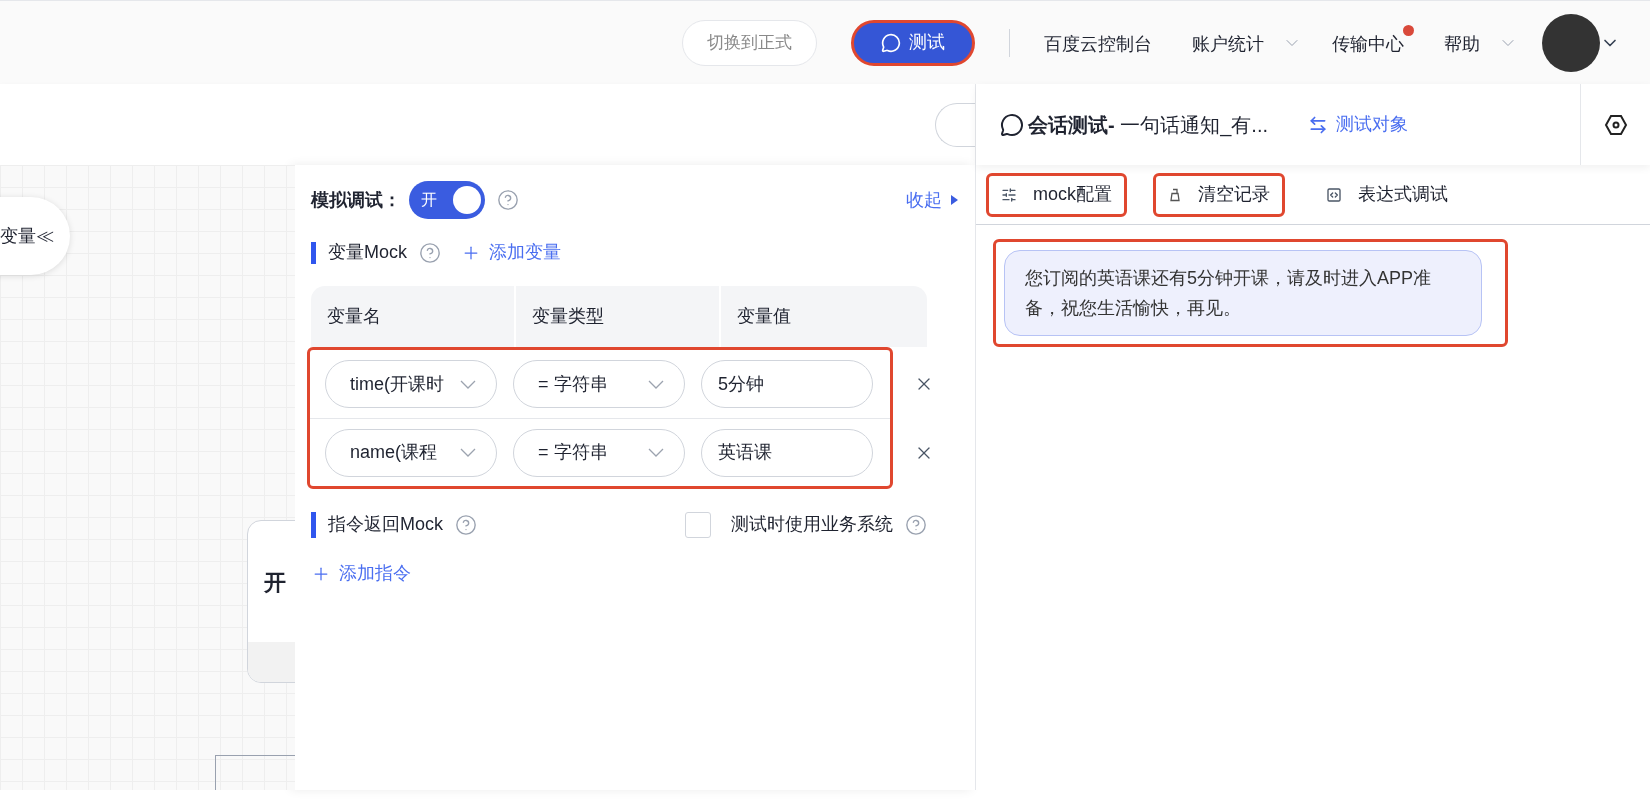  Describe the element at coordinates (1481, 42) in the screenshot. I see `nav-item: 帮助` at that location.